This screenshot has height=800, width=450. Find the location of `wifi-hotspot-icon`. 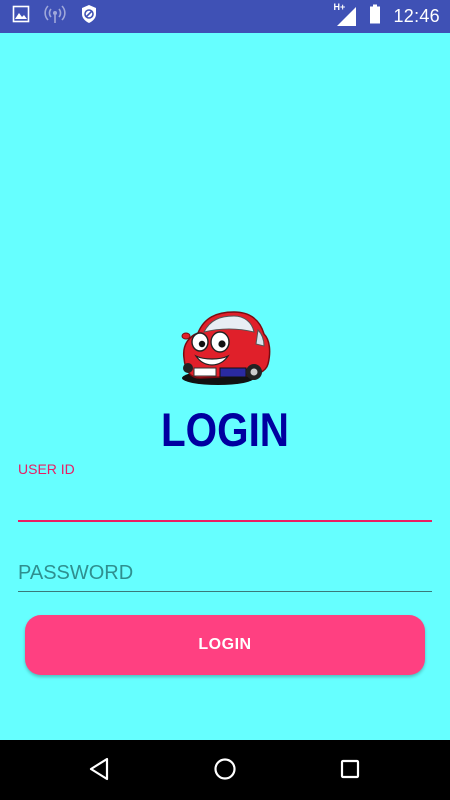

wifi-hotspot-icon is located at coordinates (55, 16).